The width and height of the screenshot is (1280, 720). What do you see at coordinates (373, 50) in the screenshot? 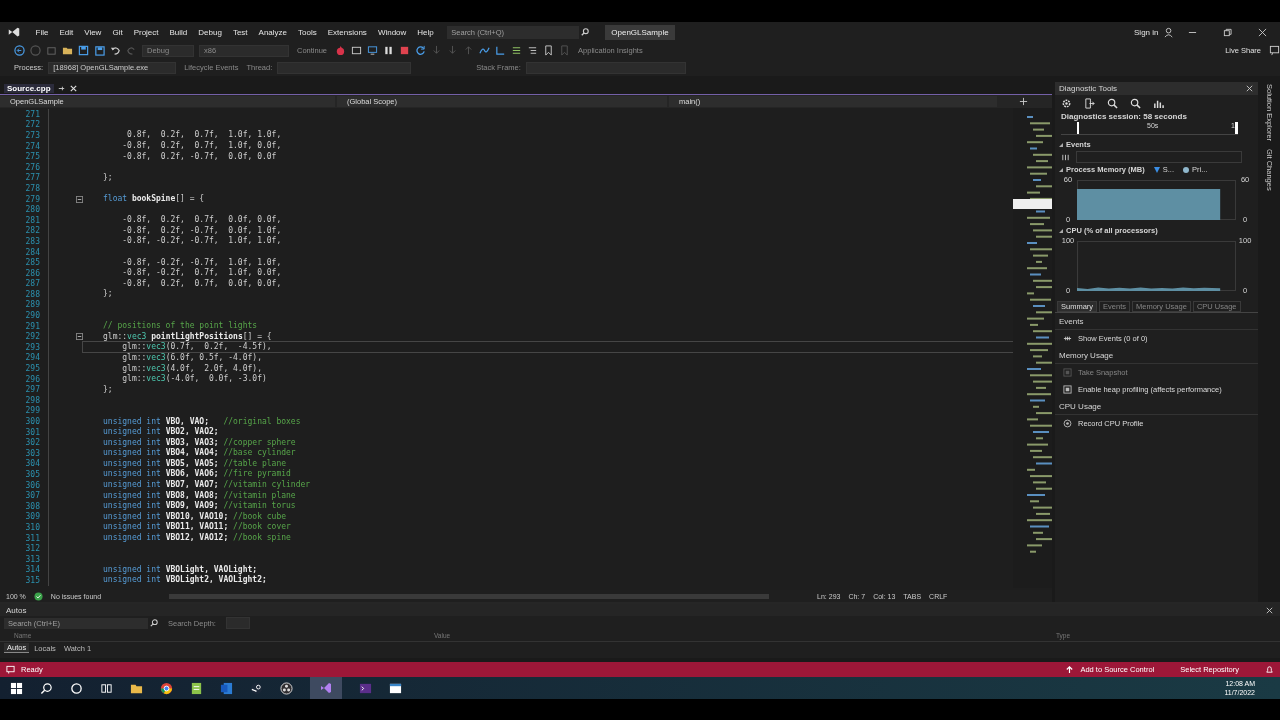
I see `monitor-icon` at bounding box center [373, 50].